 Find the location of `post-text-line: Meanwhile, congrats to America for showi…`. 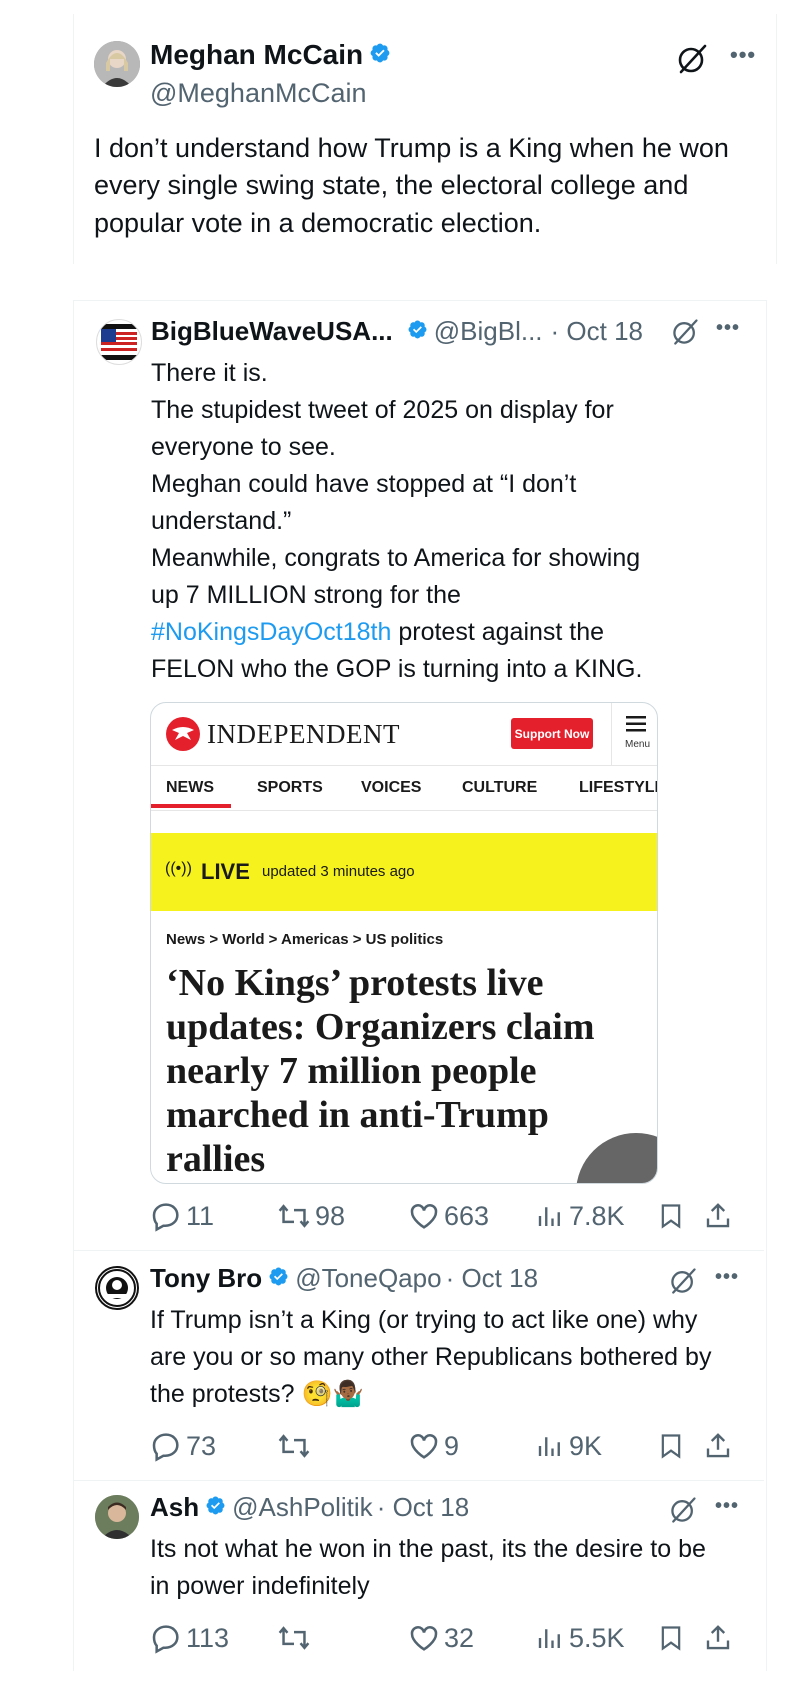

post-text-line: Meanwhile, congrats to America for showi… is located at coordinates (396, 558).